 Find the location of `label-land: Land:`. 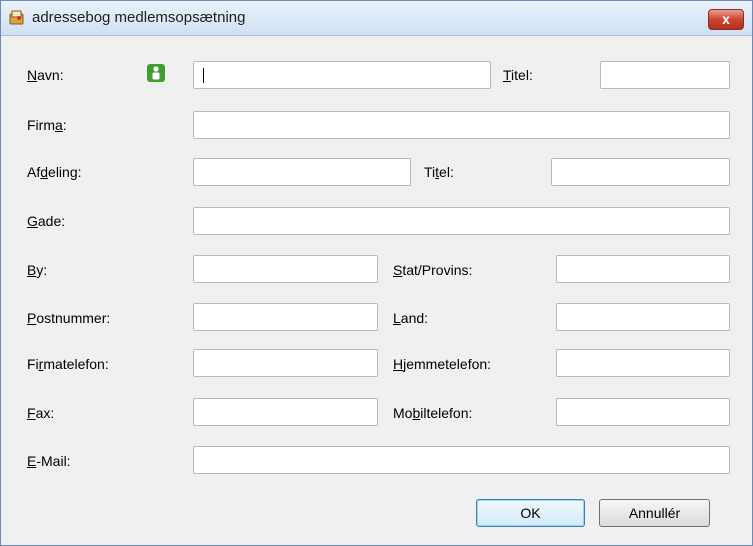

label-land: Land: is located at coordinates (411, 318).